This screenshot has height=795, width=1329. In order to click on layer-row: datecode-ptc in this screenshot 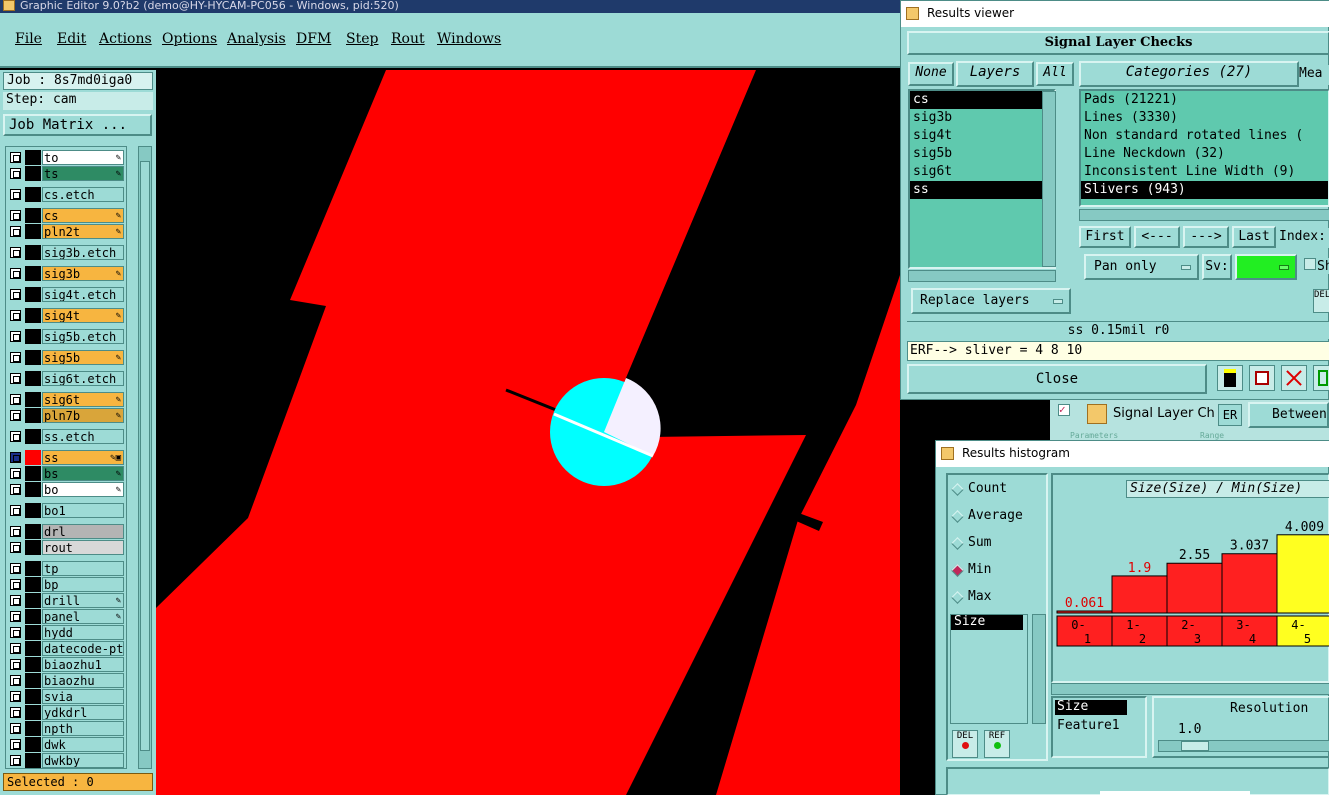, I will do `click(66, 648)`.